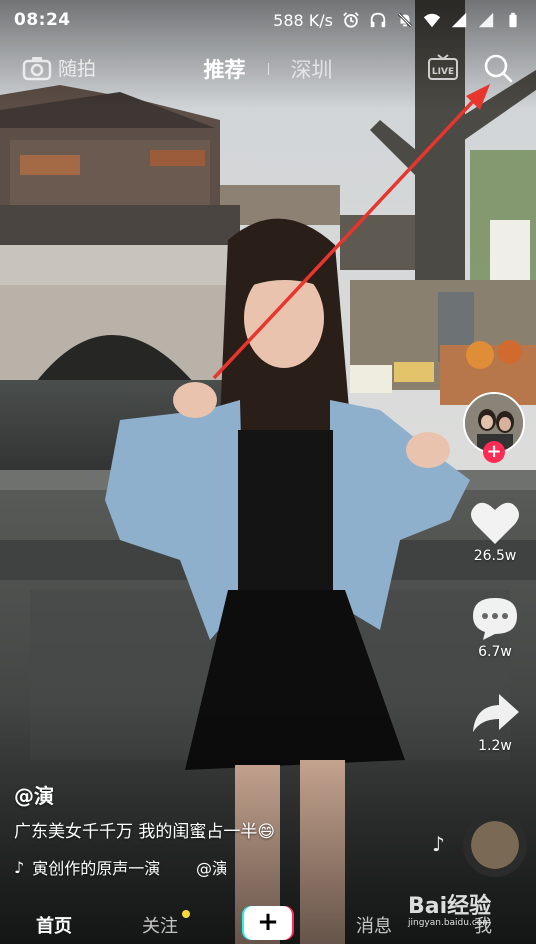  Describe the element at coordinates (19, 867) in the screenshot. I see `music-note-icon: ♪` at that location.